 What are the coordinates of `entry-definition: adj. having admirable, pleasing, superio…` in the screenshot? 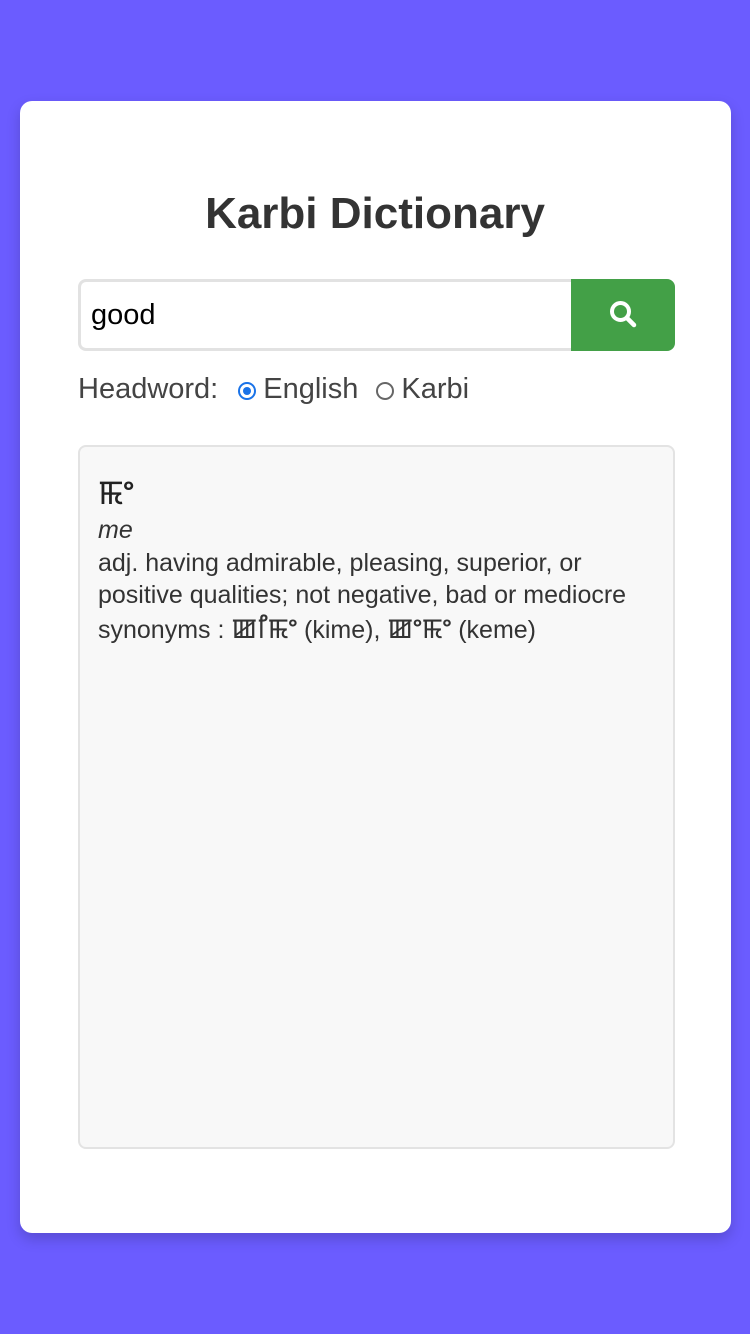 It's located at (362, 579).